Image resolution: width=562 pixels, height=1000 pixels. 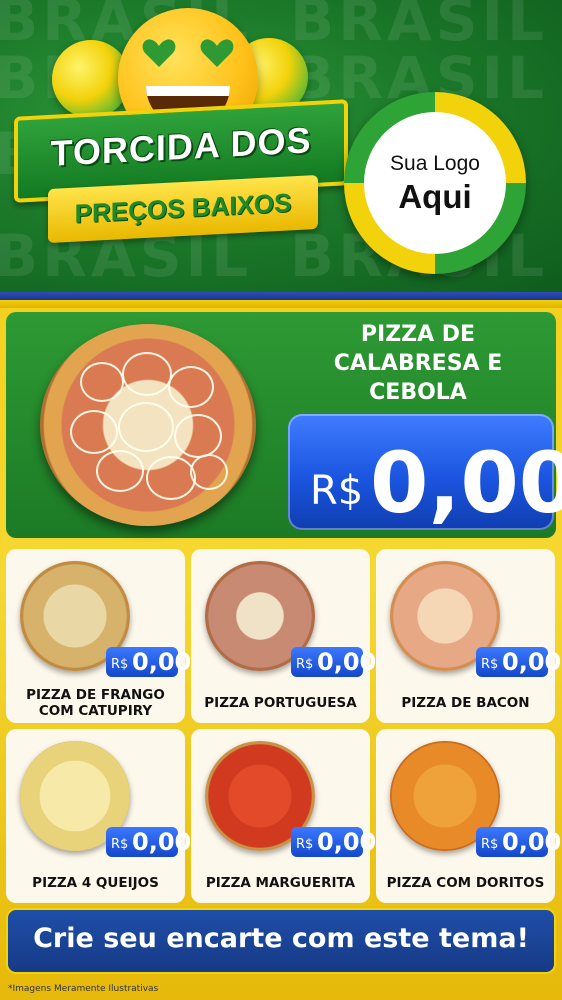 What do you see at coordinates (280, 703) in the screenshot?
I see `product-name: PIZZA PORTUGUESA` at bounding box center [280, 703].